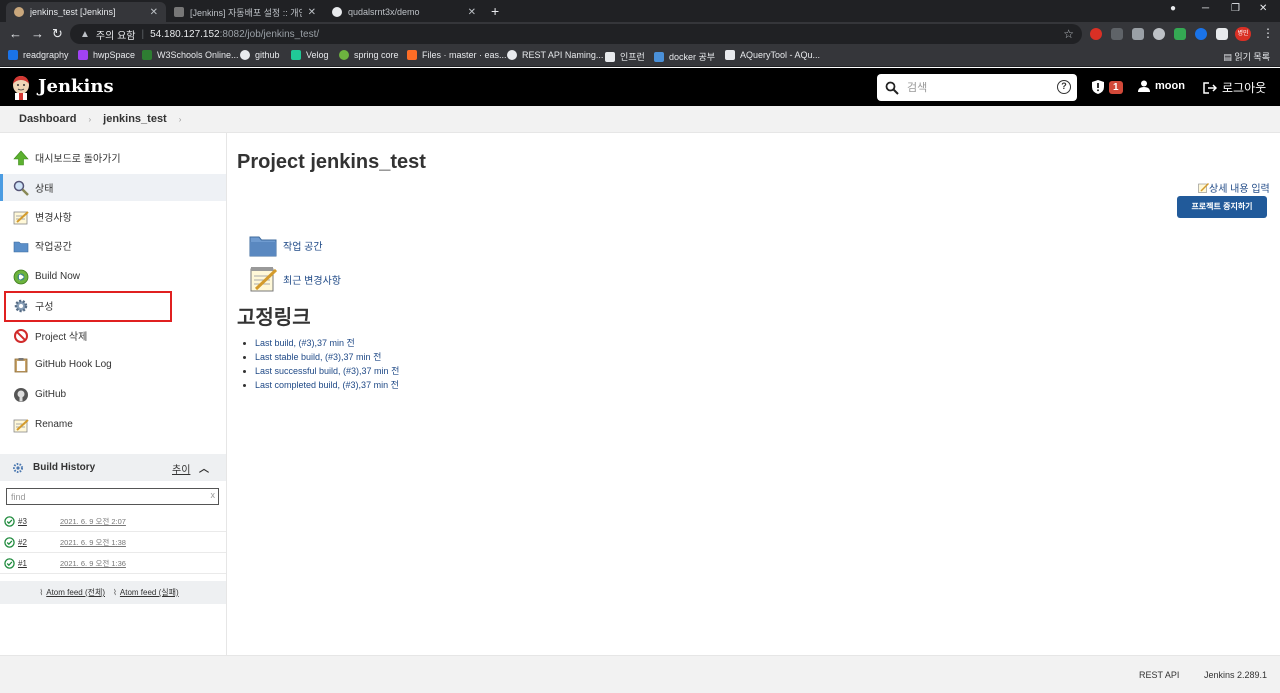 This screenshot has width=1280, height=693. What do you see at coordinates (404, 12) in the screenshot?
I see `browser-tab-github: qudalsrnt3x/demo ✕` at bounding box center [404, 12].